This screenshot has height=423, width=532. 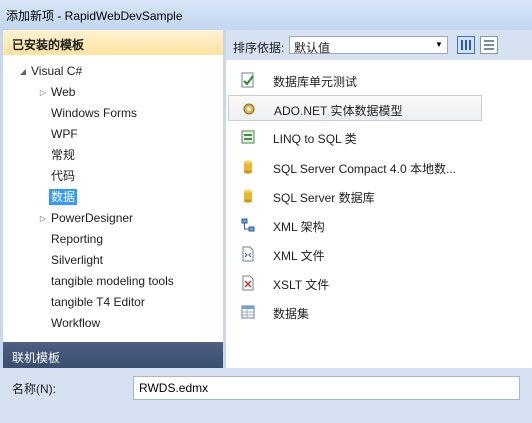 I want to click on grid-view-icon, so click(x=466, y=45).